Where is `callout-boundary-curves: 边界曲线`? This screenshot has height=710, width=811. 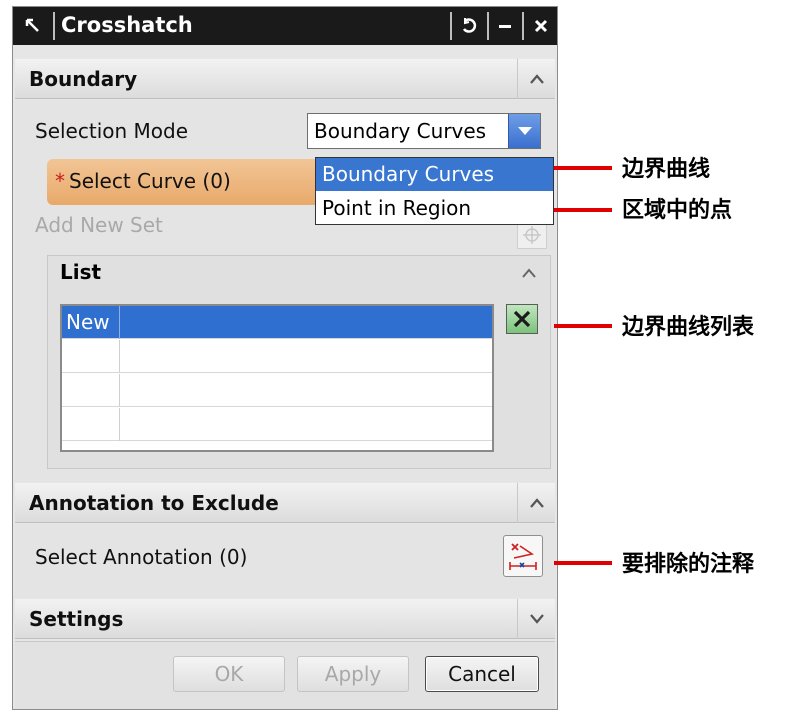
callout-boundary-curves: 边界曲线 is located at coordinates (666, 169).